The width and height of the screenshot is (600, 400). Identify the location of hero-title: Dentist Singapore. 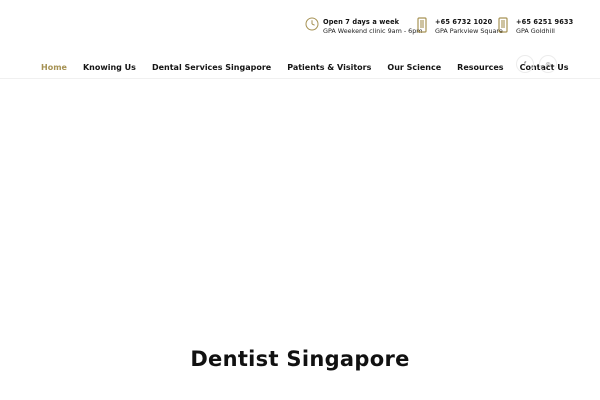
(300, 359).